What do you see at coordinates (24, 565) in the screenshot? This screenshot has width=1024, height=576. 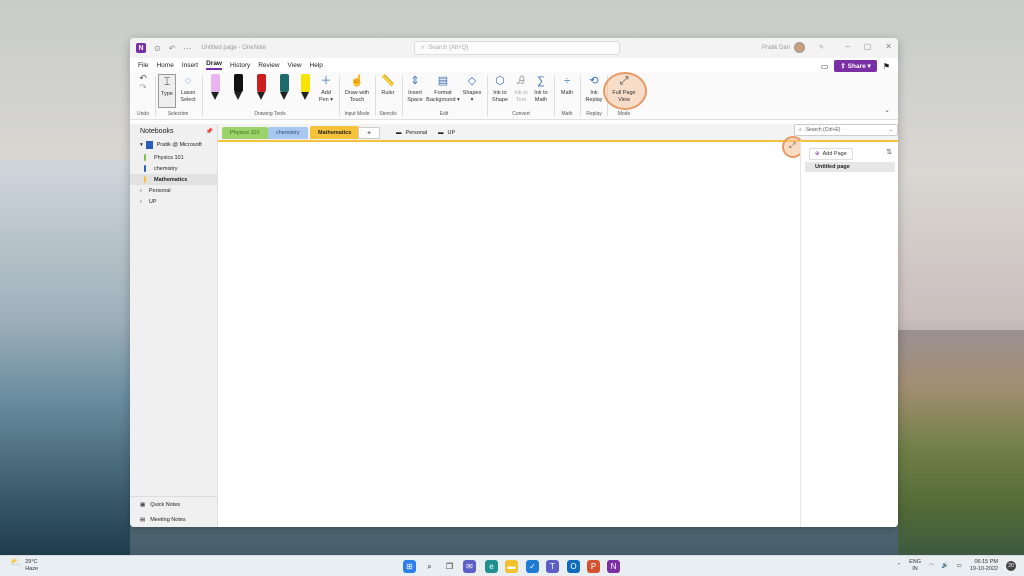 I see `weather-widget: ⛅ 29°C Haze` at bounding box center [24, 565].